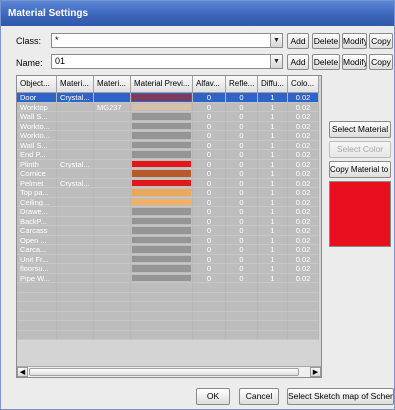 The image size is (395, 410). I want to click on table-row: Drawe... 0 0 1 0.02, so click(168, 212).